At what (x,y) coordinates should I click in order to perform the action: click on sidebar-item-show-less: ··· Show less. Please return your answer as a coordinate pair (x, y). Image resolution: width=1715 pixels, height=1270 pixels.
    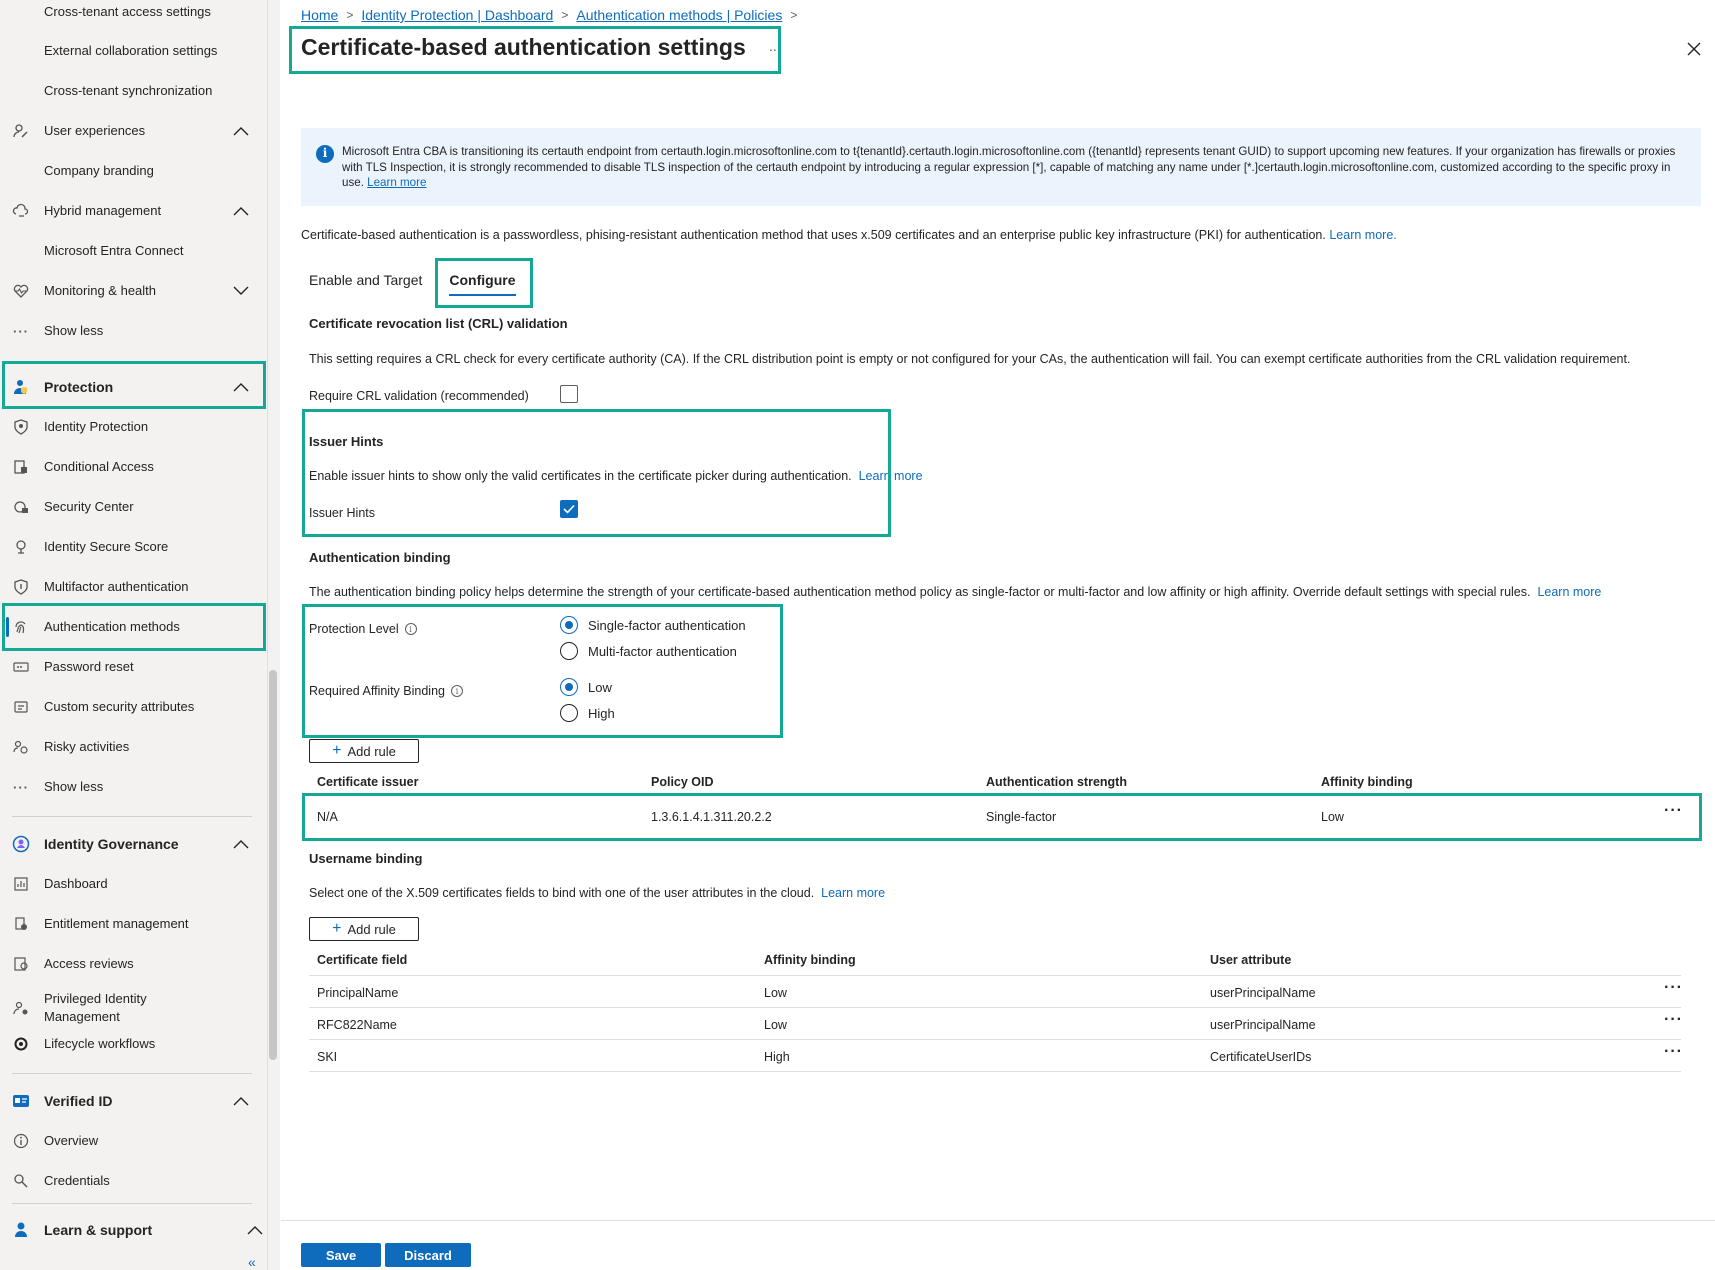
    Looking at the image, I should click on (132, 331).